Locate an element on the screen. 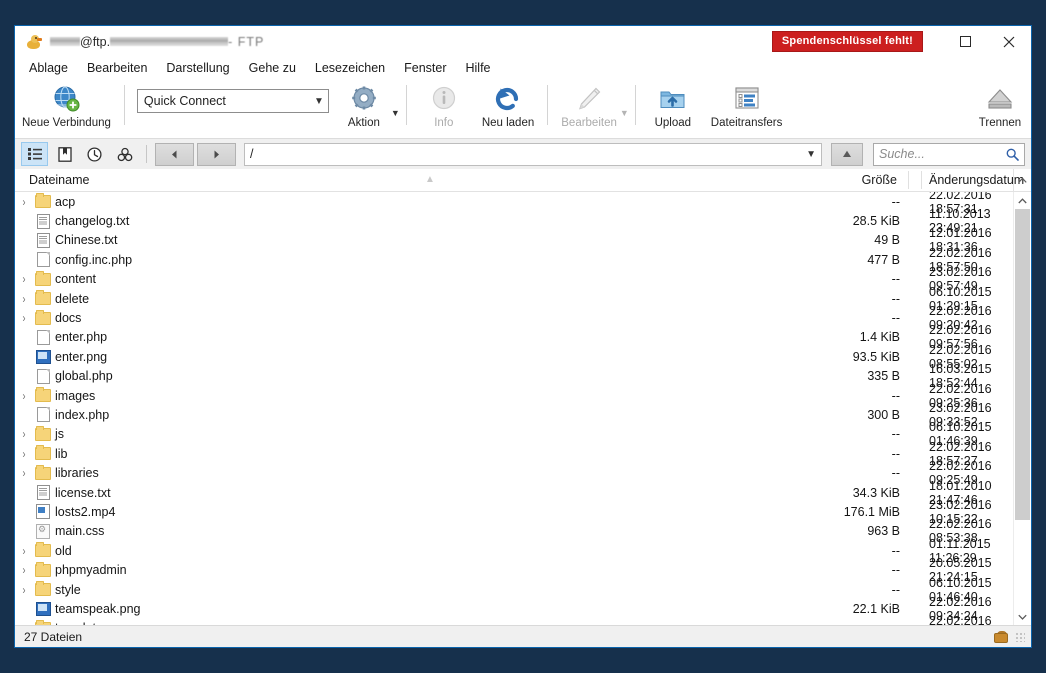 The height and width of the screenshot is (673, 1046). action-dropdown-caret-icon: ▼ is located at coordinates (395, 113).